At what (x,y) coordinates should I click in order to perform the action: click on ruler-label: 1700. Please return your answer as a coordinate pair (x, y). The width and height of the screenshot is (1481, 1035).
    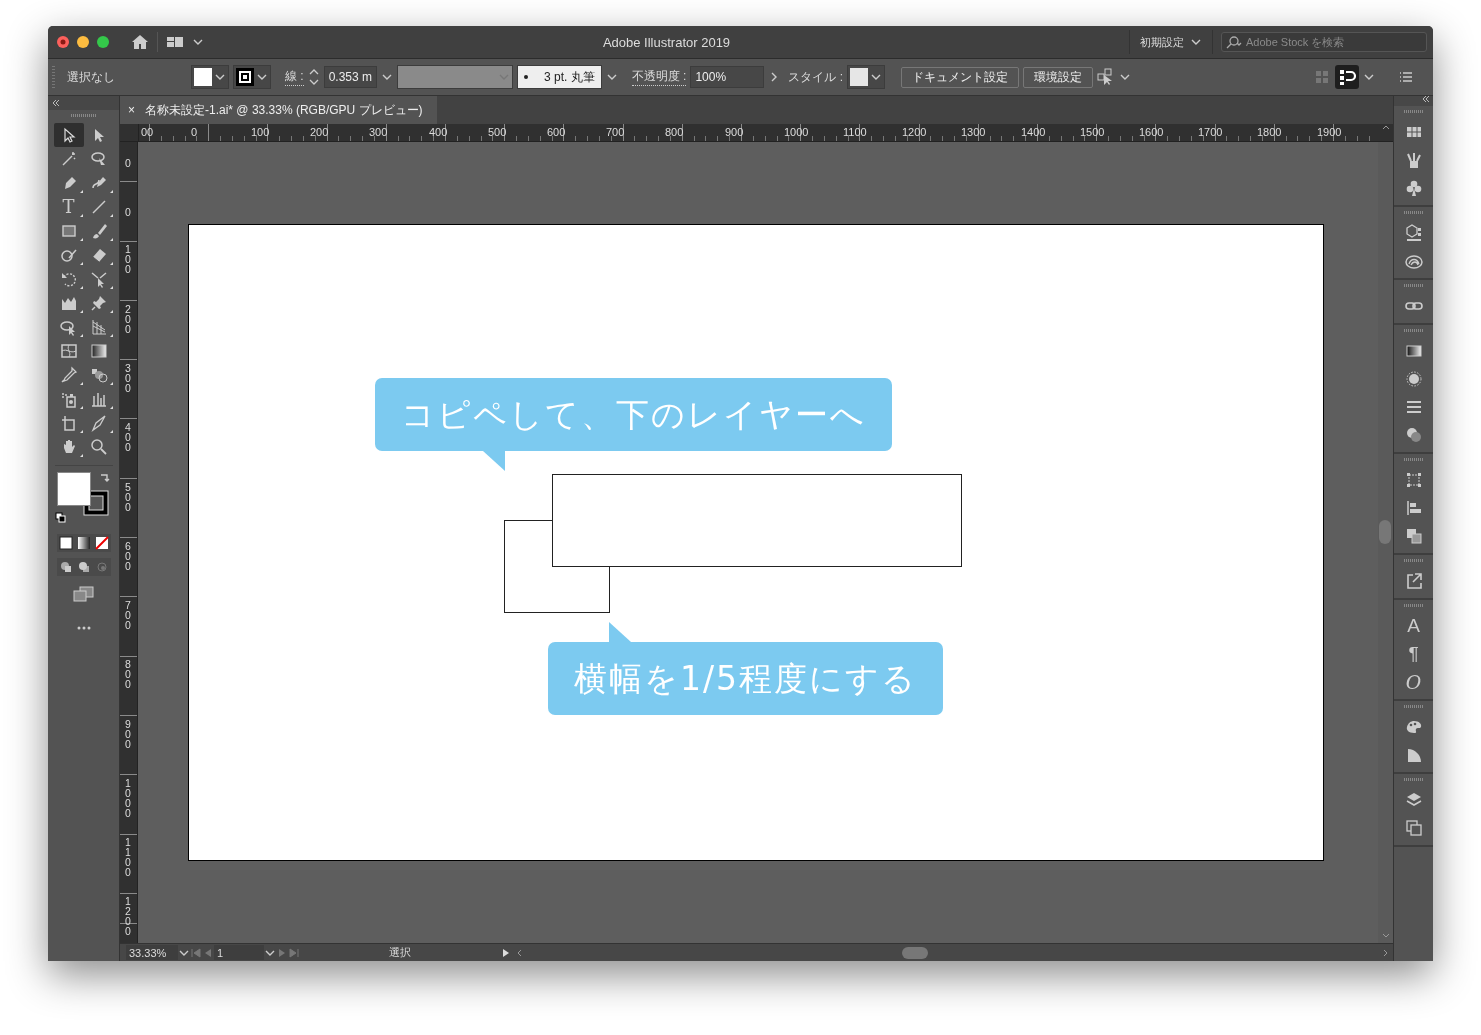
    Looking at the image, I should click on (1210, 132).